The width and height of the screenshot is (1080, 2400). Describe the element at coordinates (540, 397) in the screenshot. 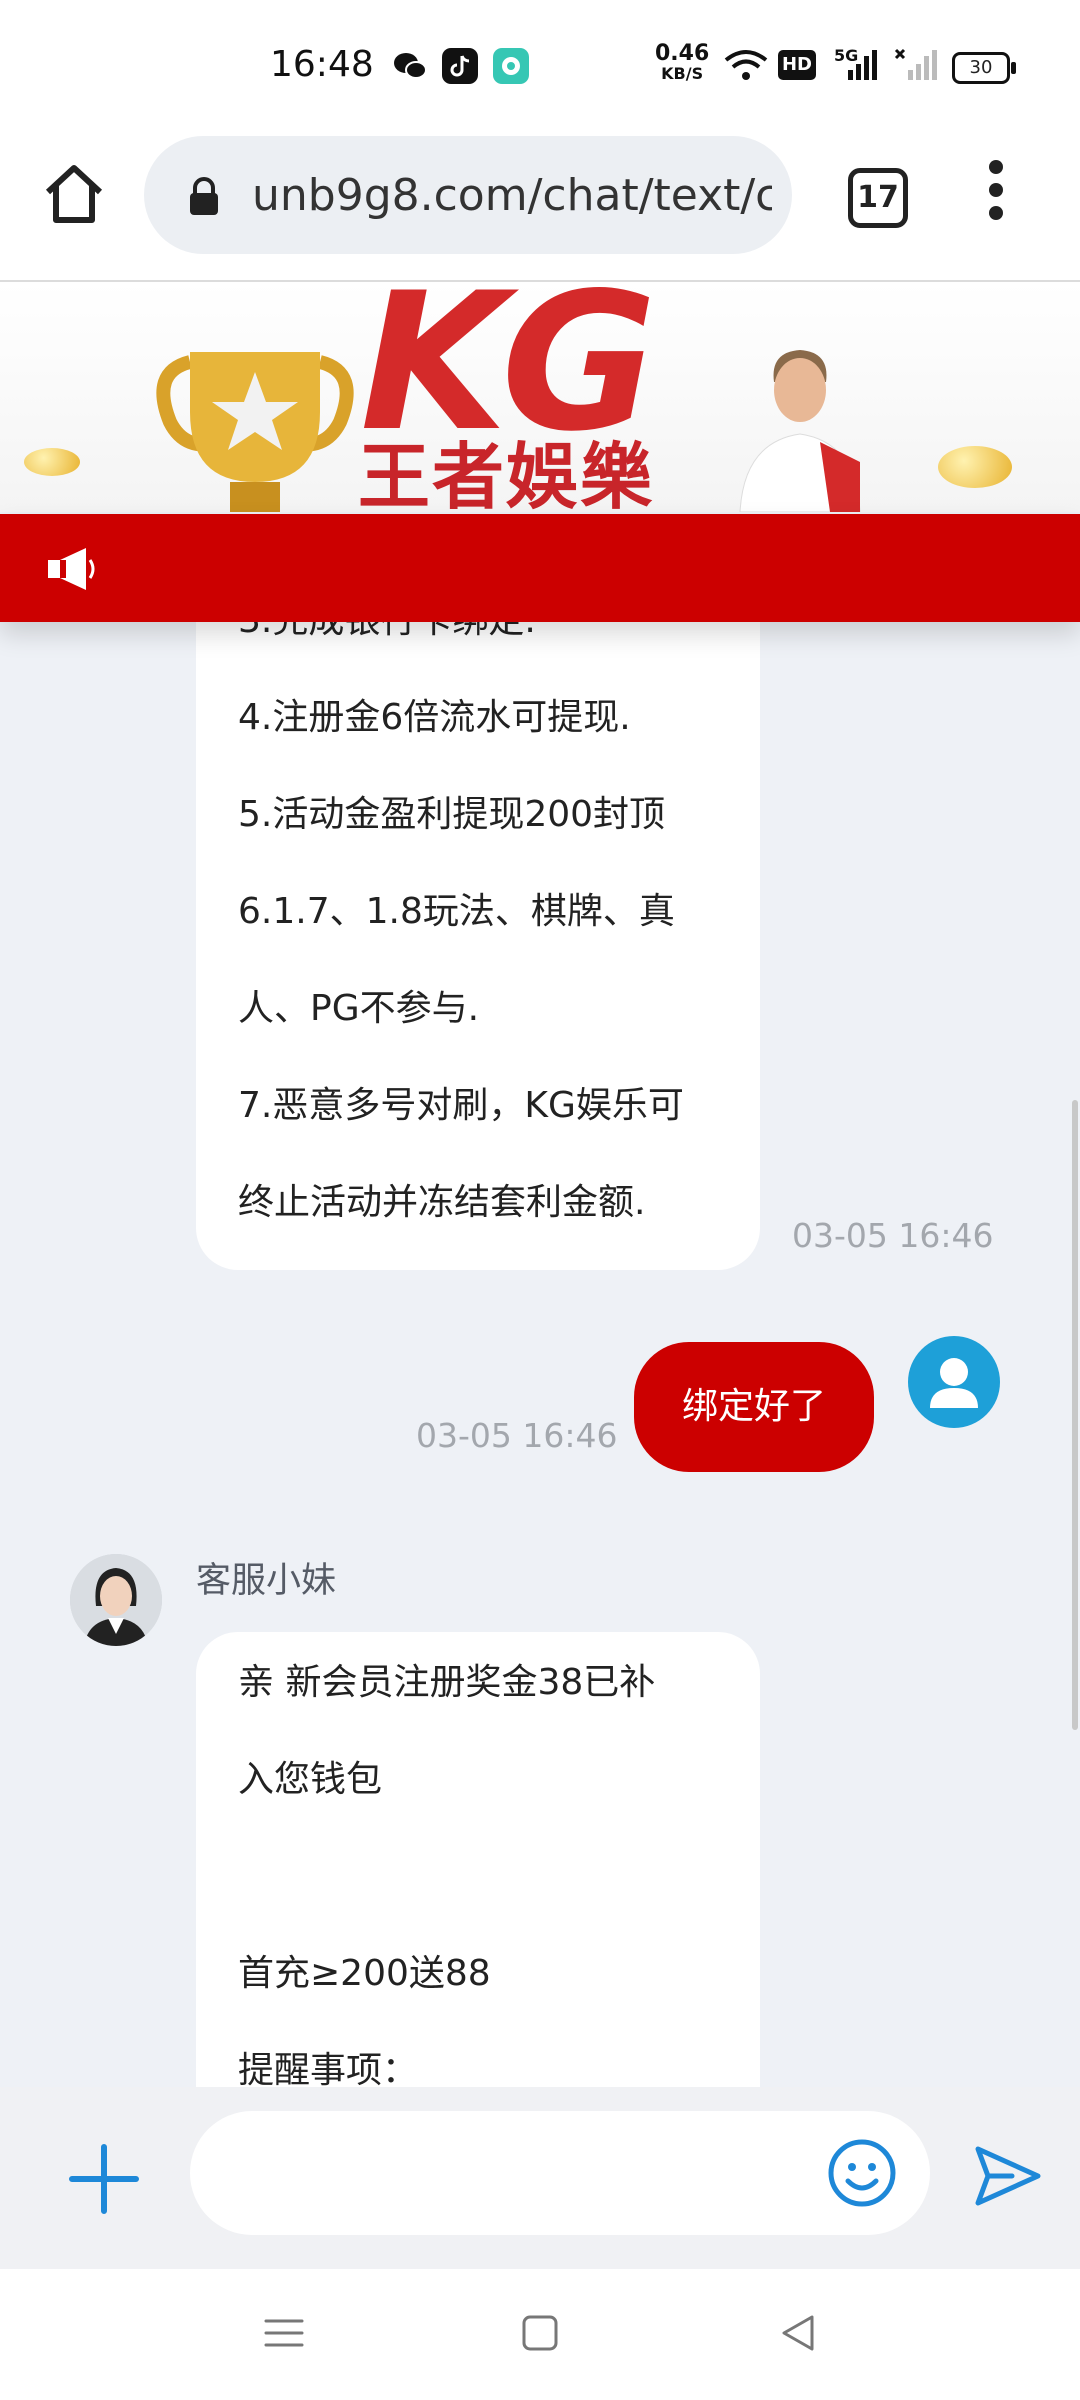

I see `promo-banner: KG 王者娛樂` at that location.